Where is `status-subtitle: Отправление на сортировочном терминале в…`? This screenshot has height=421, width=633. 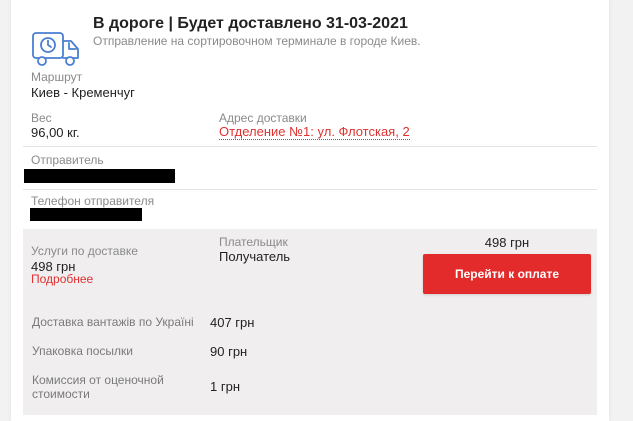 status-subtitle: Отправление на сортировочном терминале в… is located at coordinates (257, 41).